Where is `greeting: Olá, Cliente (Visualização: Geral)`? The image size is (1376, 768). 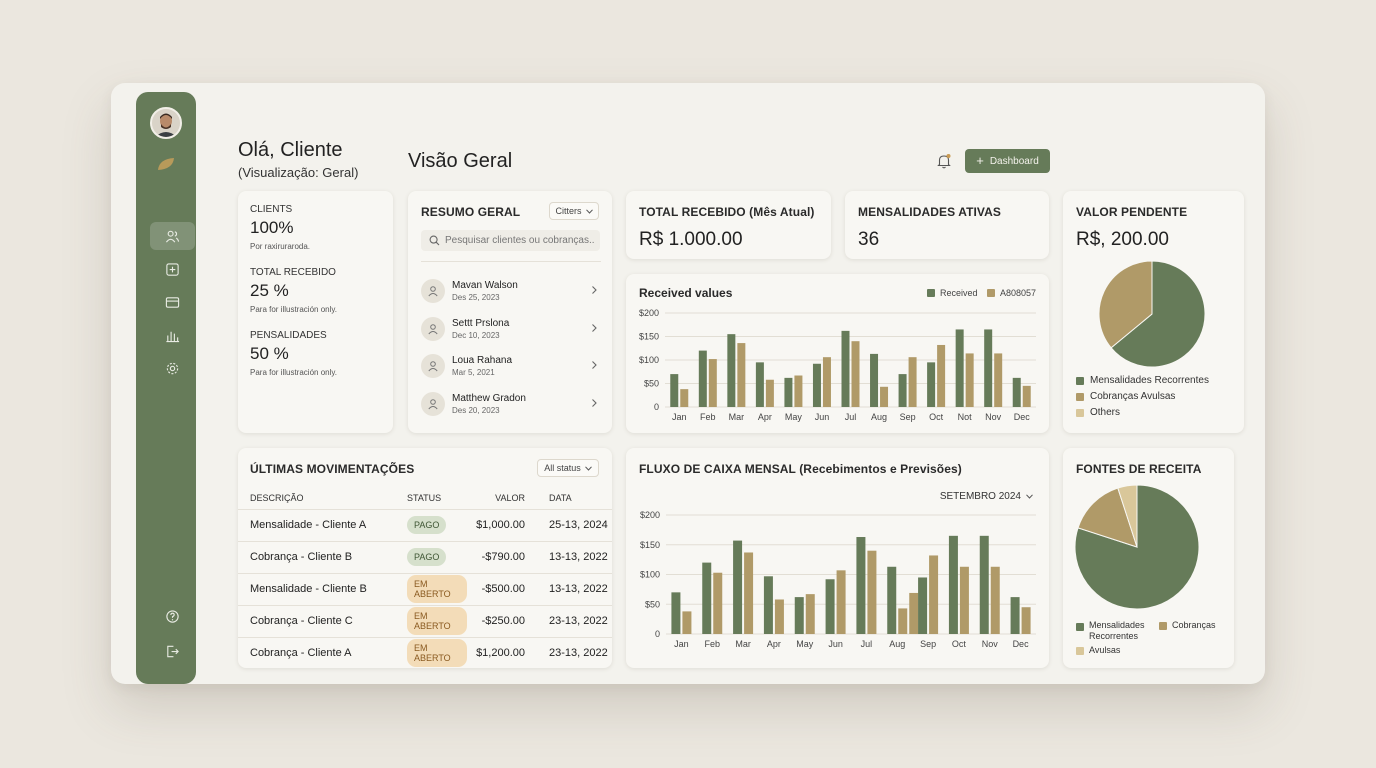
greeting: Olá, Cliente (Visualização: Geral) is located at coordinates (298, 159).